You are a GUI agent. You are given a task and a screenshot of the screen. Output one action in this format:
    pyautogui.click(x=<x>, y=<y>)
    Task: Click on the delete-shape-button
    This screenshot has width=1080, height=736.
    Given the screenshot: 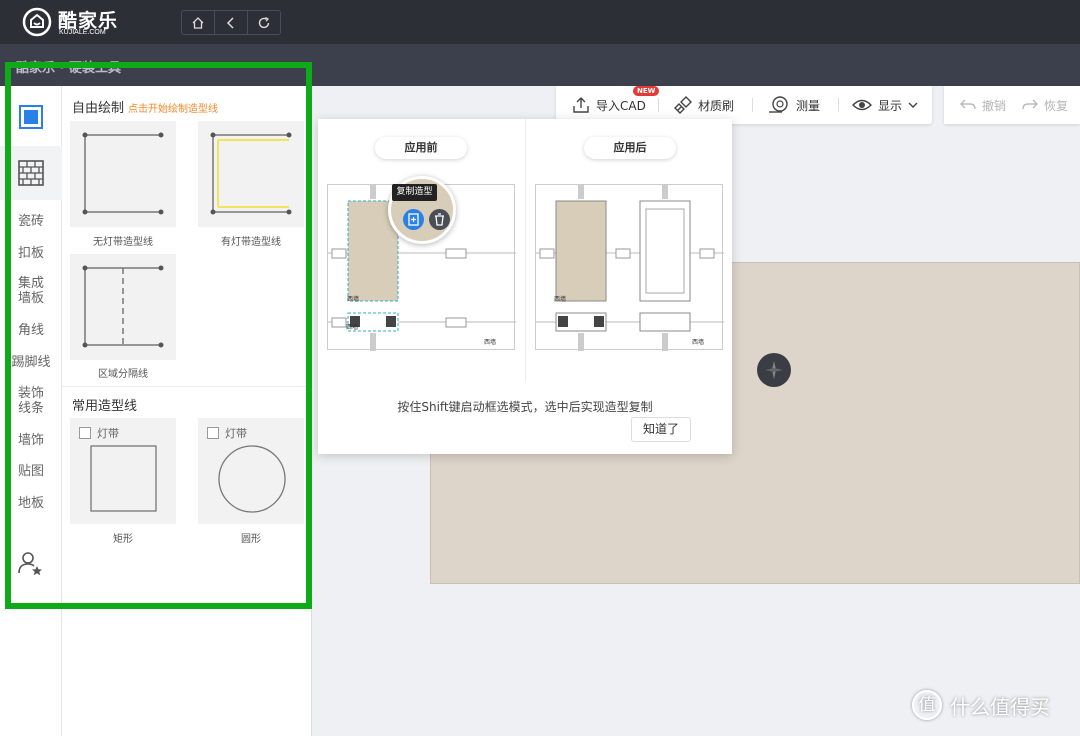 What is the action you would take?
    pyautogui.click(x=439, y=219)
    